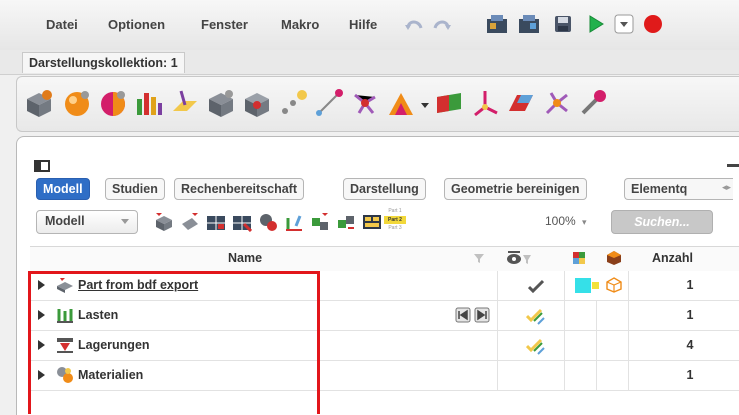 The width and height of the screenshot is (739, 415). Describe the element at coordinates (653, 24) in the screenshot. I see `record-icon` at that location.